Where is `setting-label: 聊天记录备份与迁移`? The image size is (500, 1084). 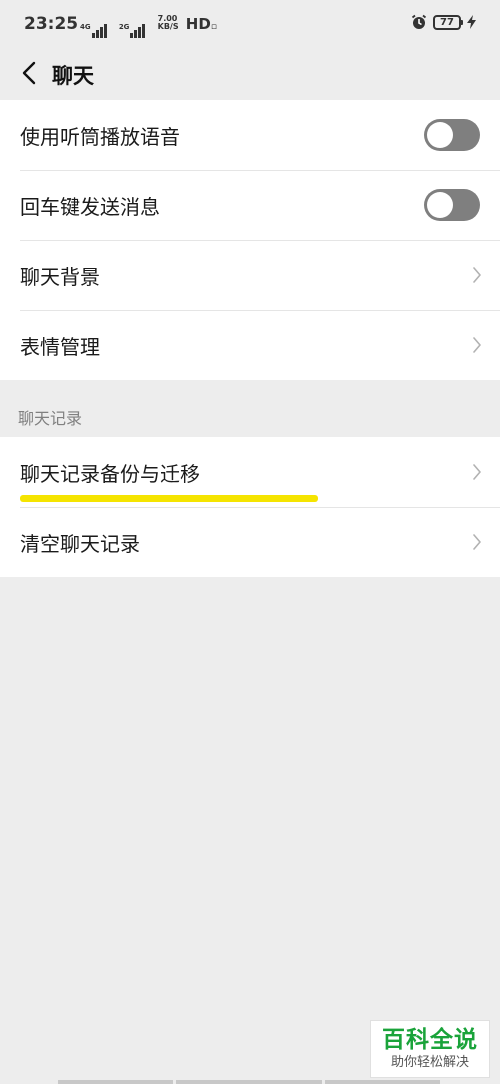 setting-label: 聊天记录备份与迁移 is located at coordinates (110, 473).